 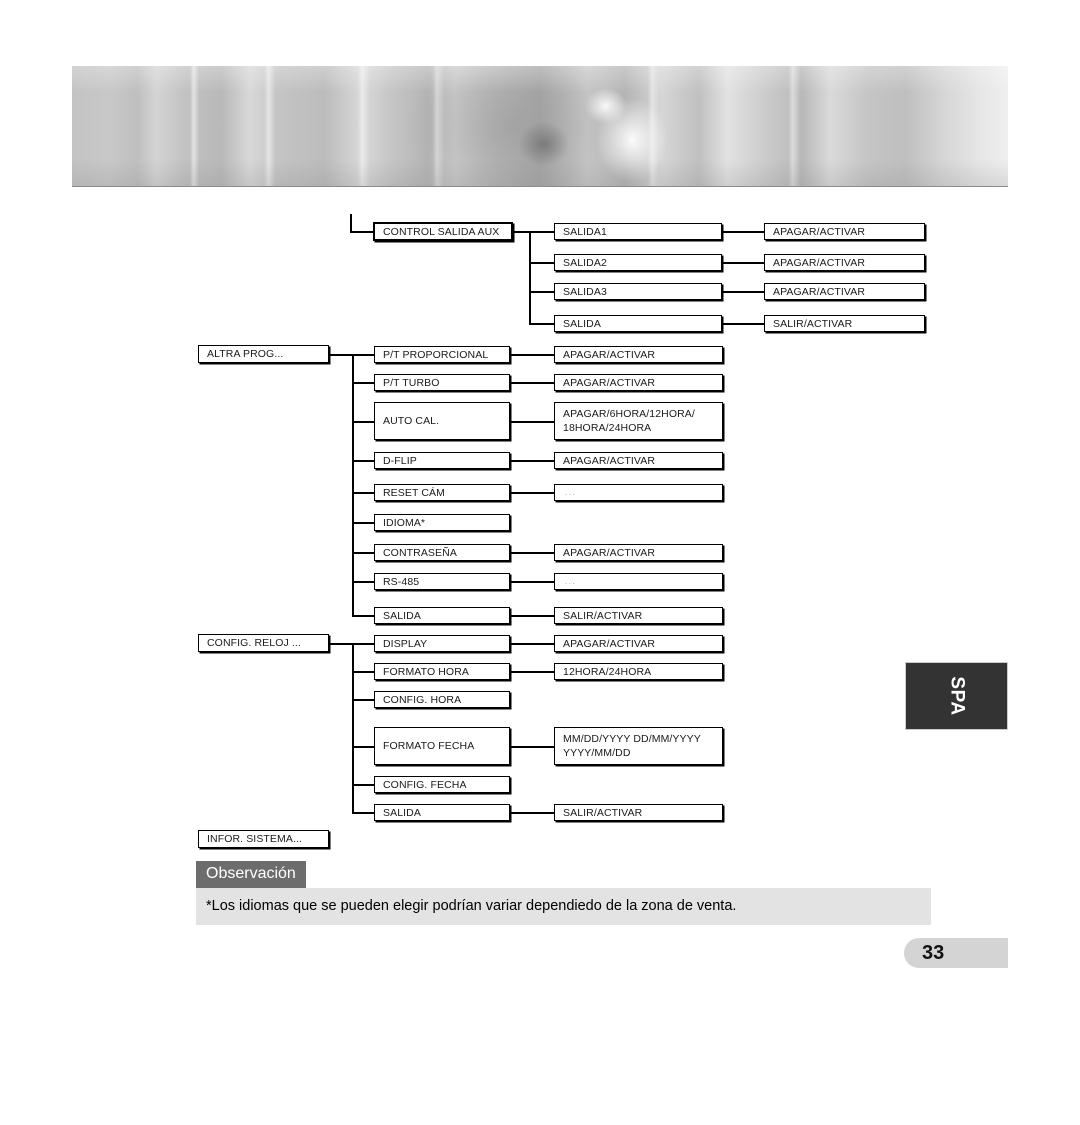 I want to click on observation-title: Observación, so click(x=251, y=874).